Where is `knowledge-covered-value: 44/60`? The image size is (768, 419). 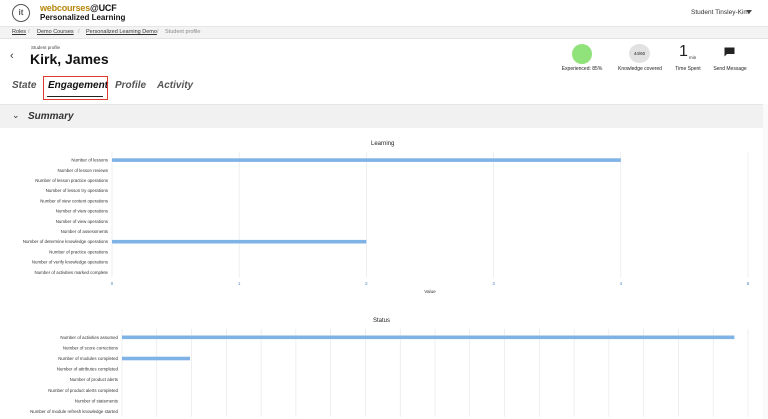 knowledge-covered-value: 44/60 is located at coordinates (639, 53).